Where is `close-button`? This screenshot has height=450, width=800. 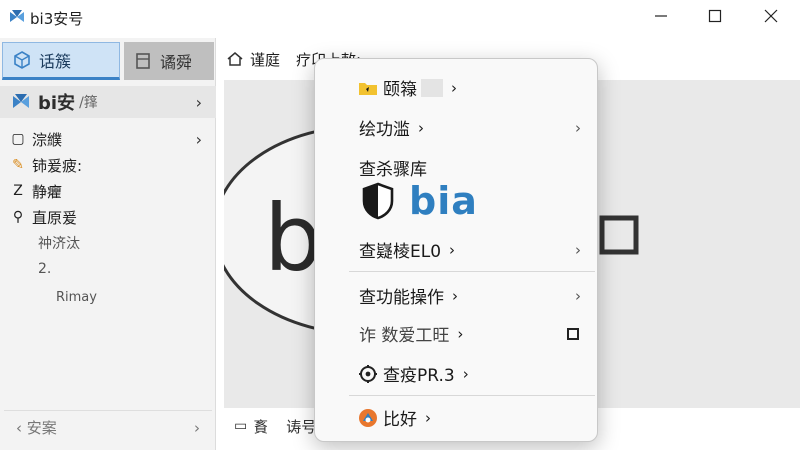
close-button is located at coordinates (771, 16).